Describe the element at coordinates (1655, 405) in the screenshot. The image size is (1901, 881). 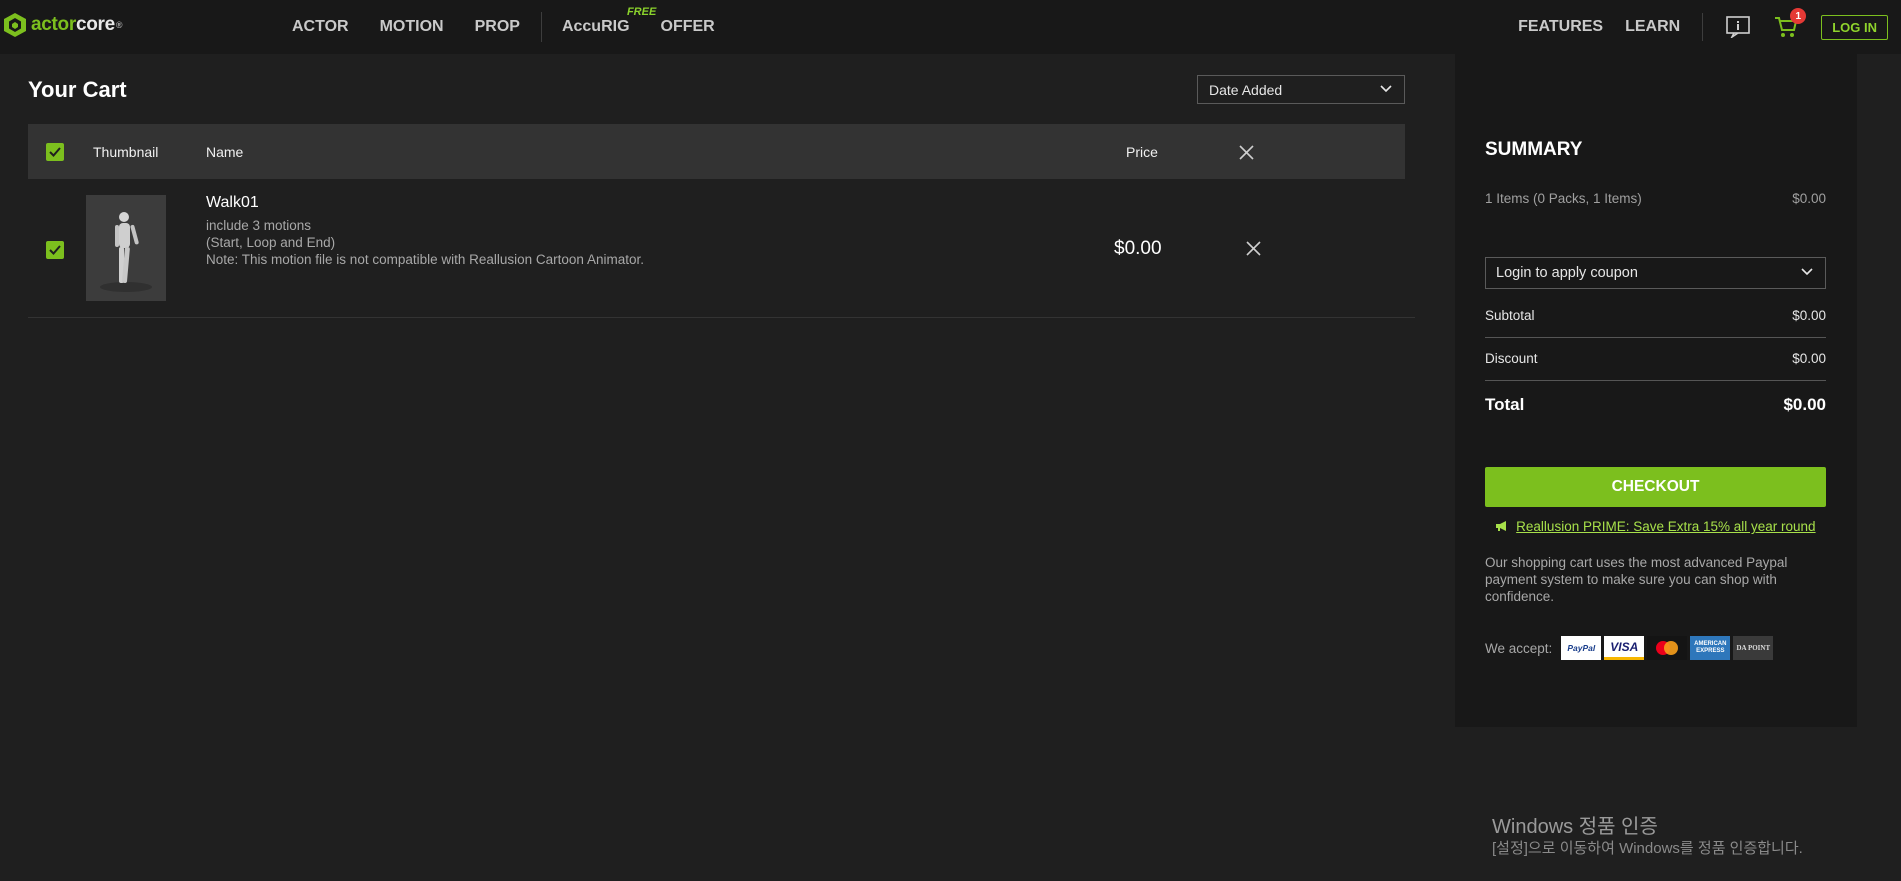
I see `total-line: Total $0.00` at that location.